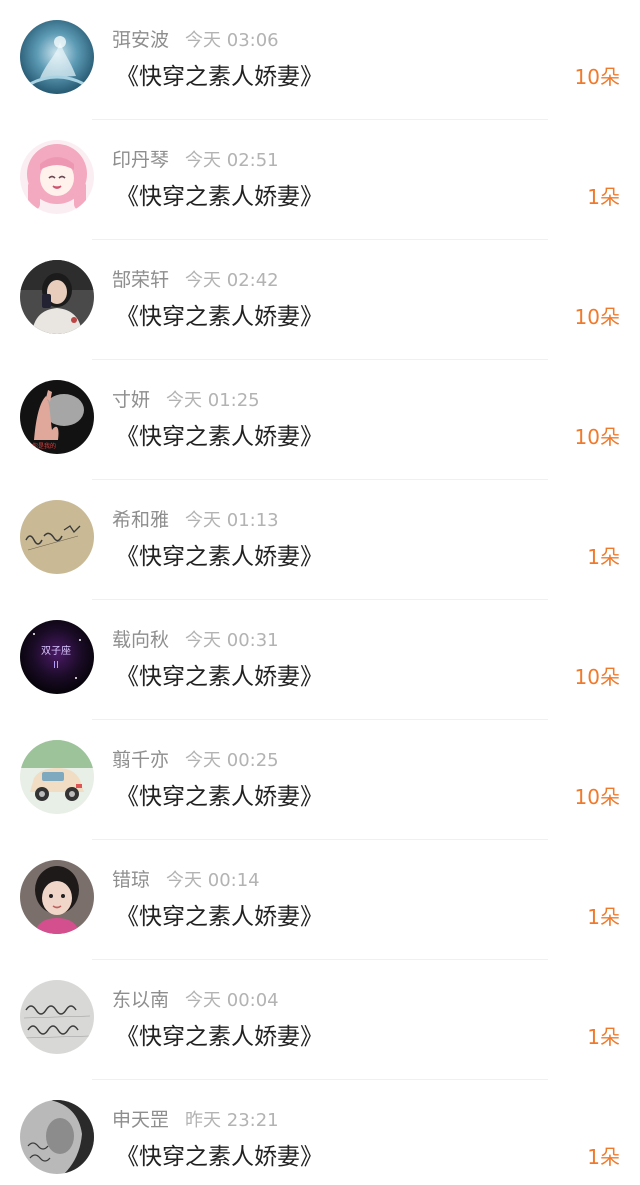  I want to click on list-item: 郜荣轩 今天 02:42 《快穿之素人娇妻》 10朵, so click(320, 300).